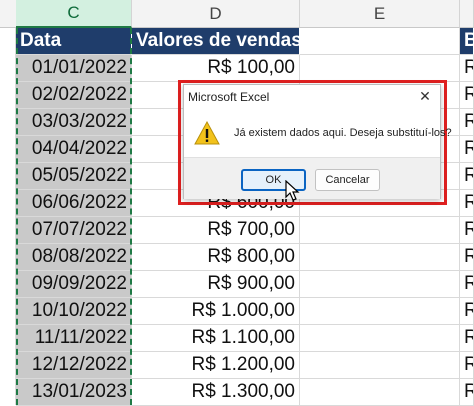 The height and width of the screenshot is (406, 474). I want to click on column-header-f, so click(467, 14).